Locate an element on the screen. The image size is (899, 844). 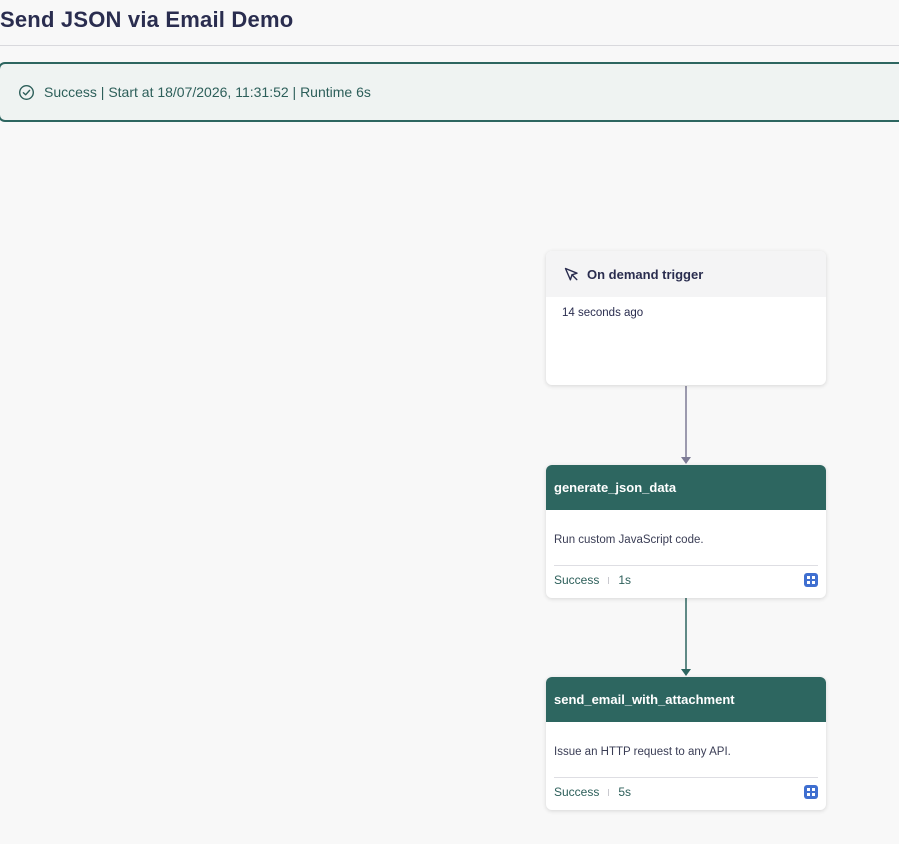
trigger-node: On demand trigger 14 seconds ago is located at coordinates (686, 318).